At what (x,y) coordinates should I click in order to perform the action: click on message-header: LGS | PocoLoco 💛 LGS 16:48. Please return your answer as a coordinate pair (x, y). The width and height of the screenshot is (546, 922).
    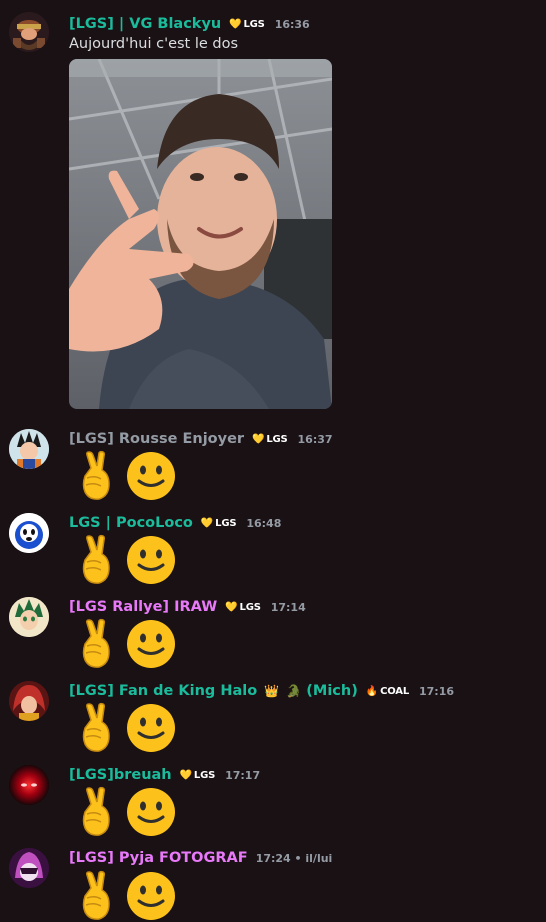
    Looking at the image, I should click on (175, 523).